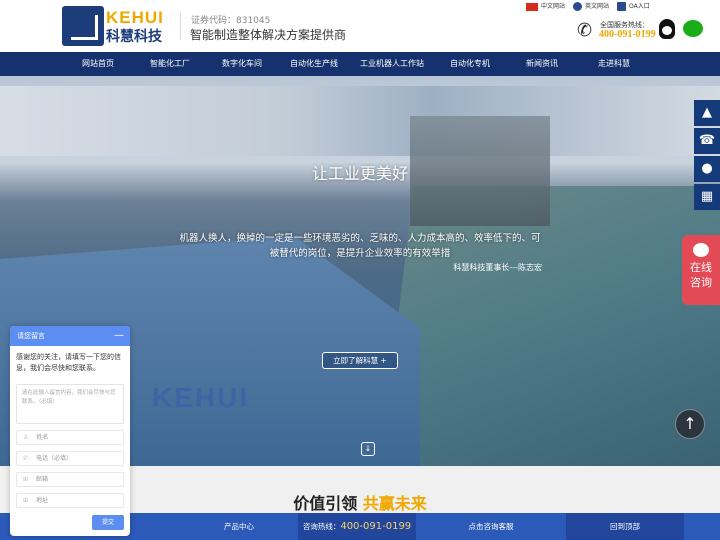 The height and width of the screenshot is (540, 720). I want to click on top-links: 中文网站 英文网站 OA入口, so click(588, 6).